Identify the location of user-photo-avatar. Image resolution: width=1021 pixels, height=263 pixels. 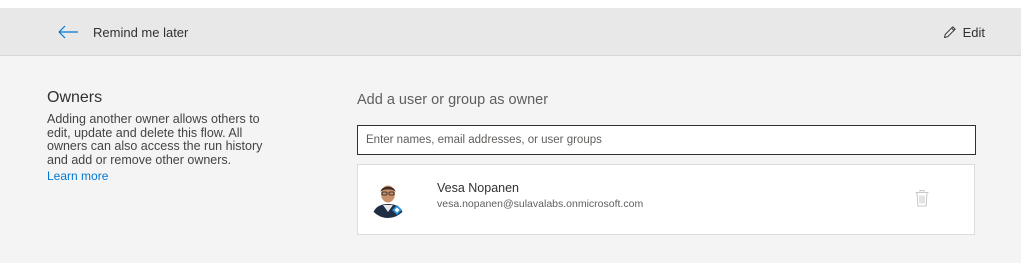
(388, 198).